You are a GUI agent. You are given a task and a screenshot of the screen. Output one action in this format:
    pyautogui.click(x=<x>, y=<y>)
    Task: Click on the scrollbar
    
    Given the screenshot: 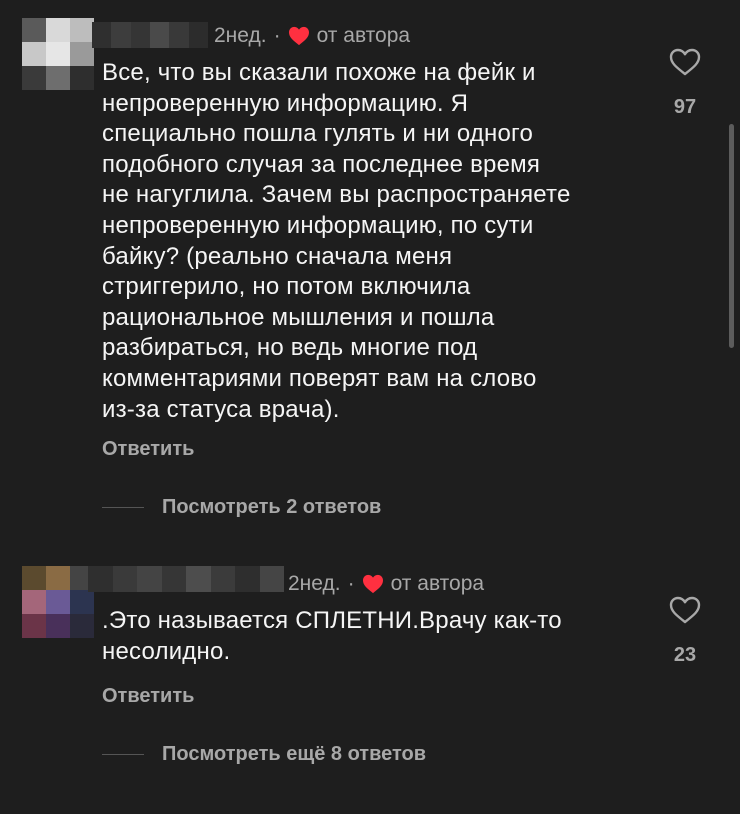 What is the action you would take?
    pyautogui.click(x=731, y=236)
    